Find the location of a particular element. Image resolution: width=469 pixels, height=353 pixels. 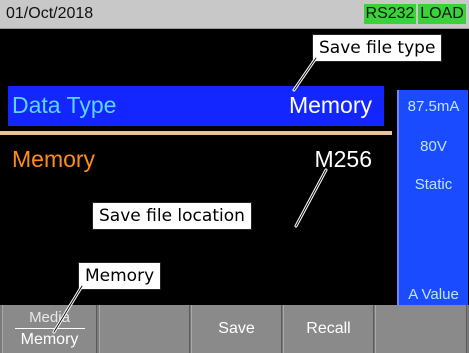

status-bar: 01/Oct/2018 RS232 LOAD is located at coordinates (234, 14).